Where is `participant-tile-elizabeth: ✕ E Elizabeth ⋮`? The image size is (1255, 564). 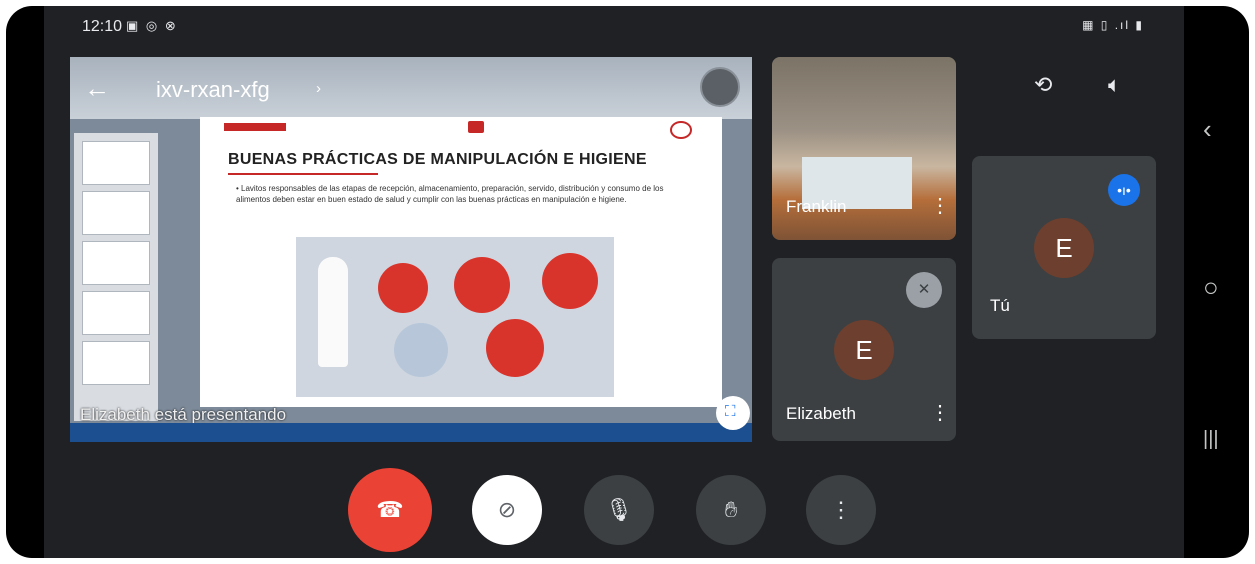 participant-tile-elizabeth: ✕ E Elizabeth ⋮ is located at coordinates (864, 349).